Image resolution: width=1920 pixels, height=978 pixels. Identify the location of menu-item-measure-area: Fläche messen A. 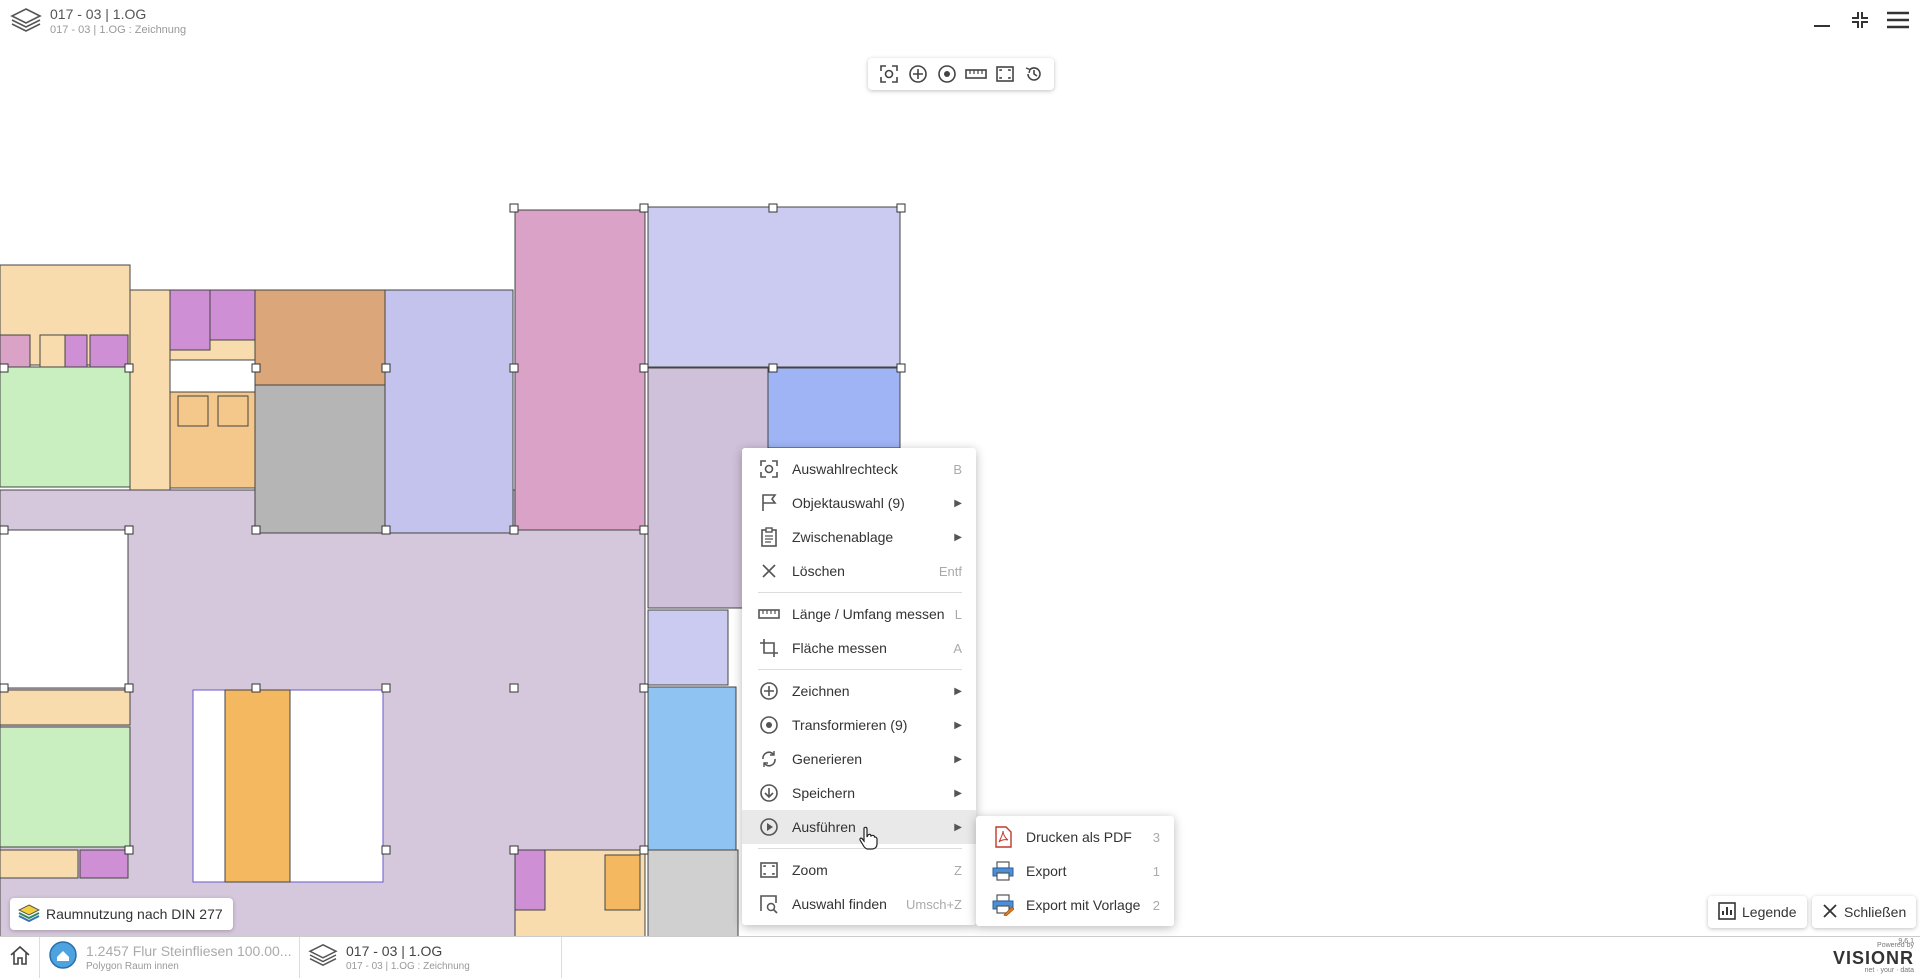
(859, 648).